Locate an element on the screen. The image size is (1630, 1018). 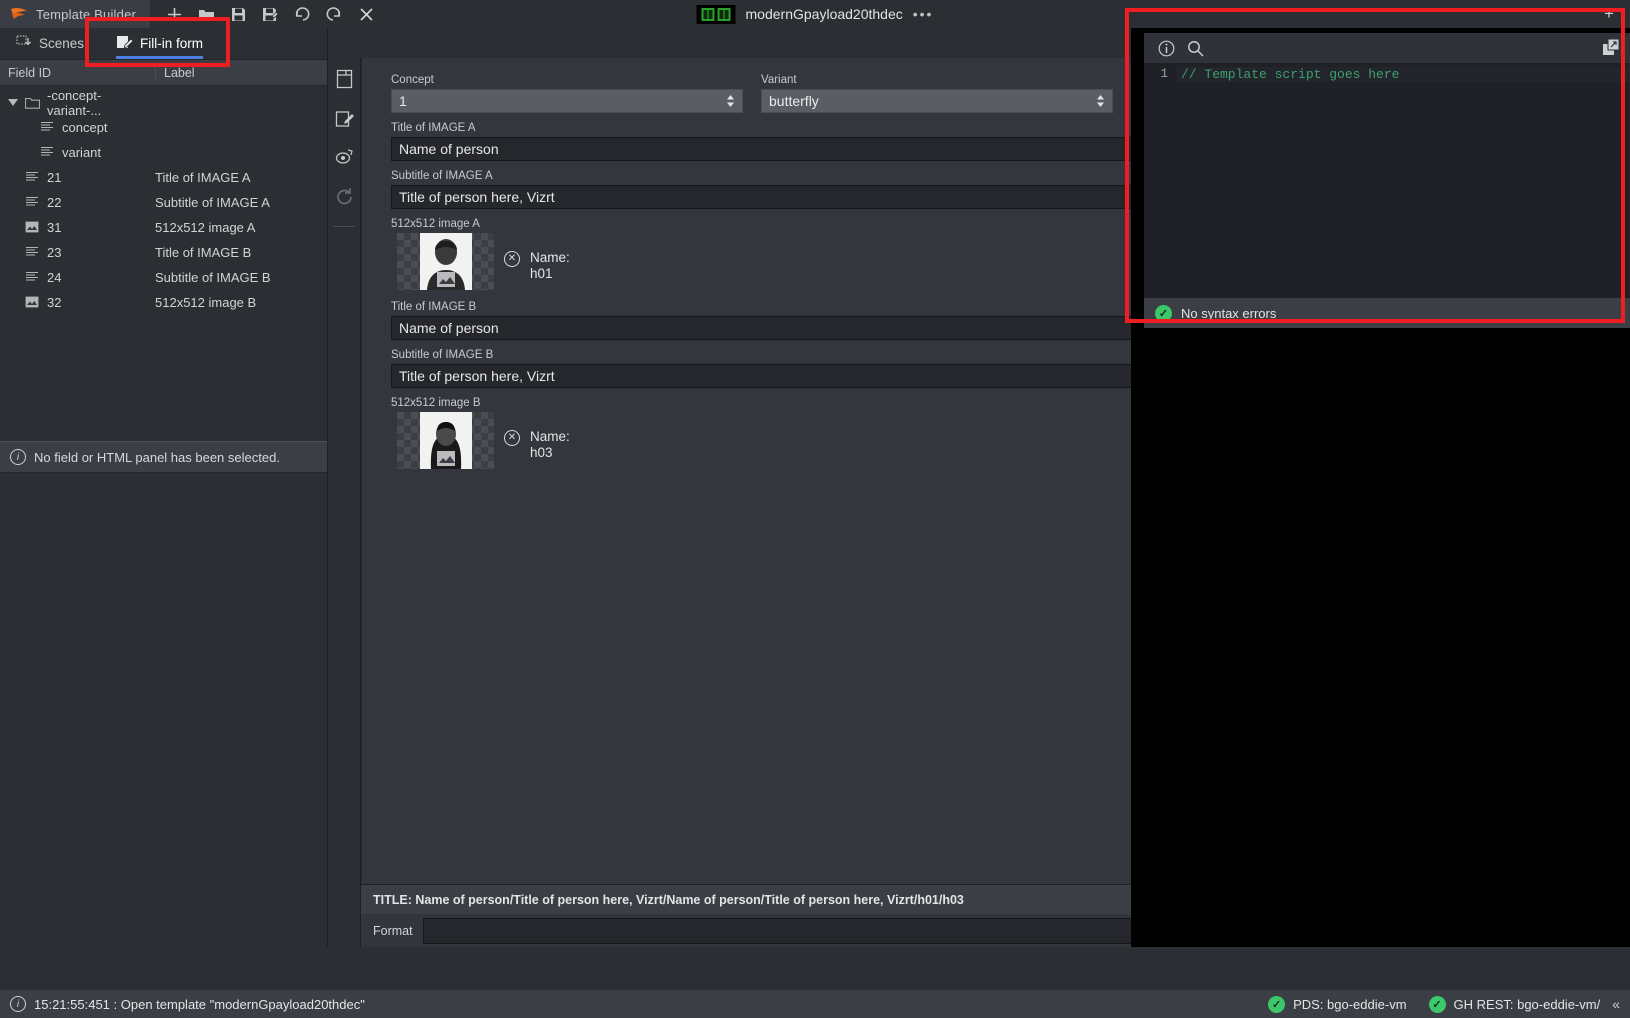
tree-row-desc: 512x512 image B is located at coordinates (206, 302).